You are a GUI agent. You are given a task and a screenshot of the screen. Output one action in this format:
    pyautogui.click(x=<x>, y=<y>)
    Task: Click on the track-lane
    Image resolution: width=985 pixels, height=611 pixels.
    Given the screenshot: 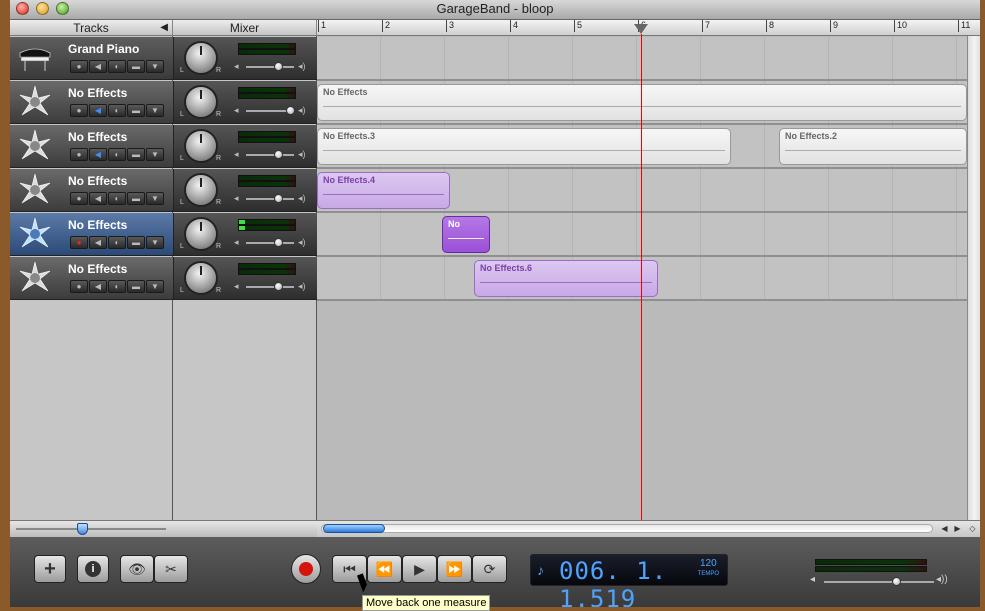 What is the action you would take?
    pyautogui.click(x=642, y=59)
    